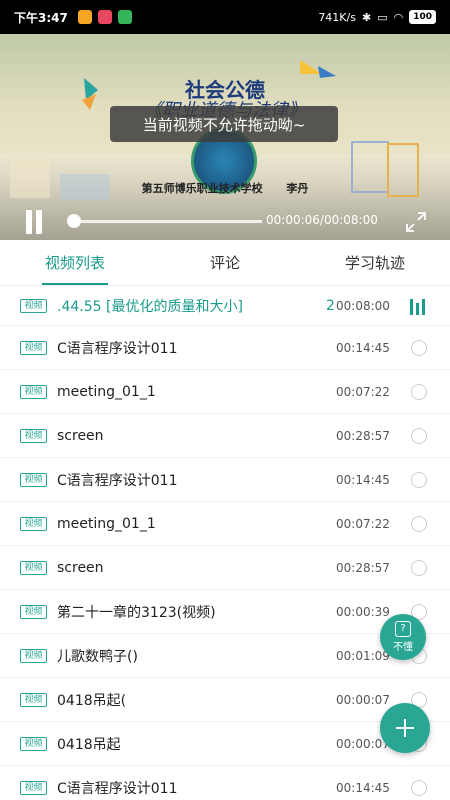 Image resolution: width=450 pixels, height=800 pixels. Describe the element at coordinates (363, 699) in the screenshot. I see `video-duration: 00:00:07` at that location.